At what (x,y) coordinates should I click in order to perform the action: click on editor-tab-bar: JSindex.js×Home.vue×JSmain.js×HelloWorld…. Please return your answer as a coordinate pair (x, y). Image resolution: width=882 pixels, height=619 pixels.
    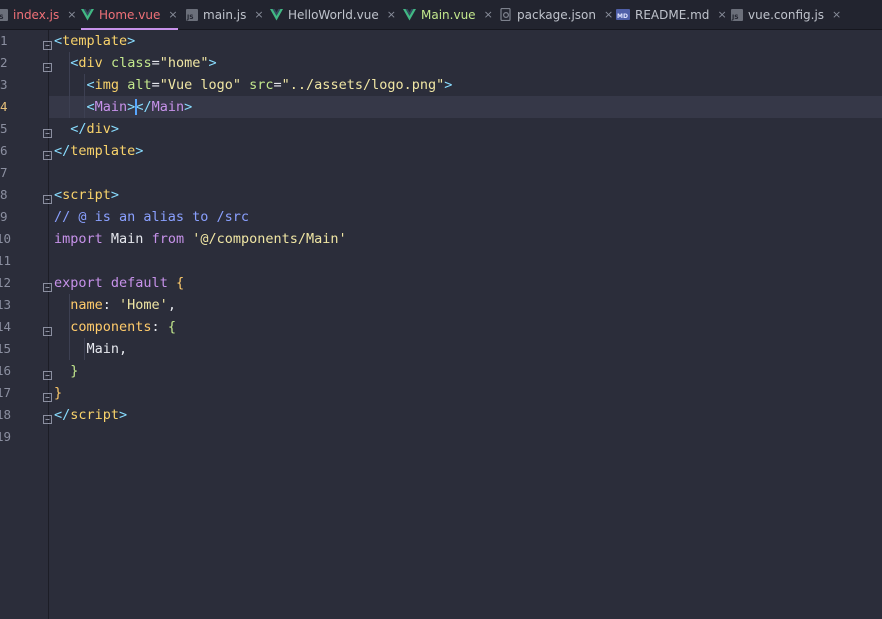
    Looking at the image, I should click on (441, 15).